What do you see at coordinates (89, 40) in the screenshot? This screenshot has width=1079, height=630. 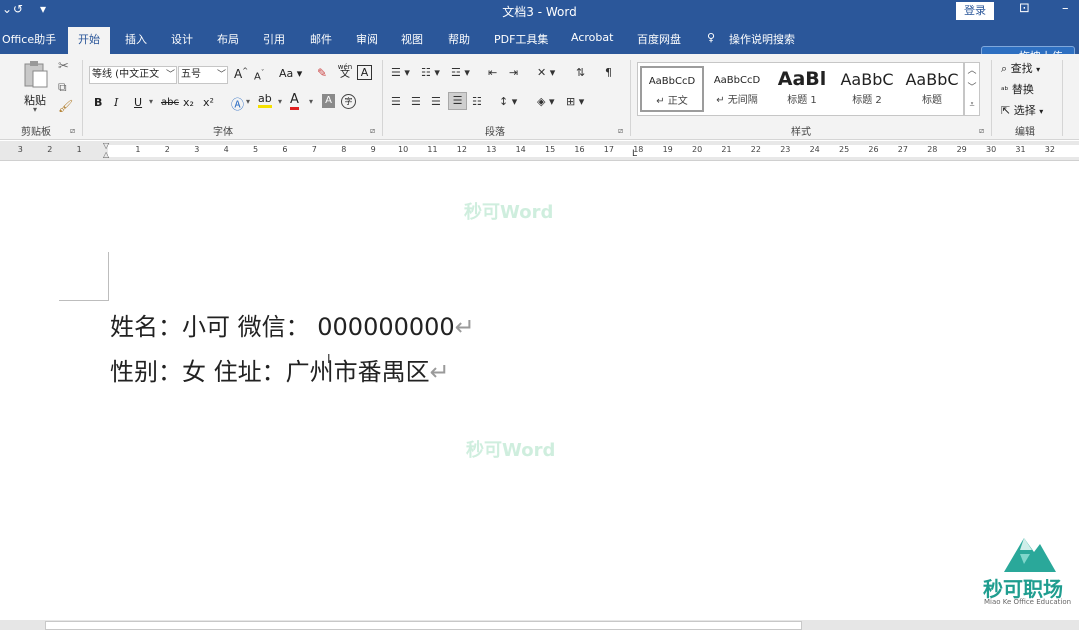 I see `tab-home: 开始` at bounding box center [89, 40].